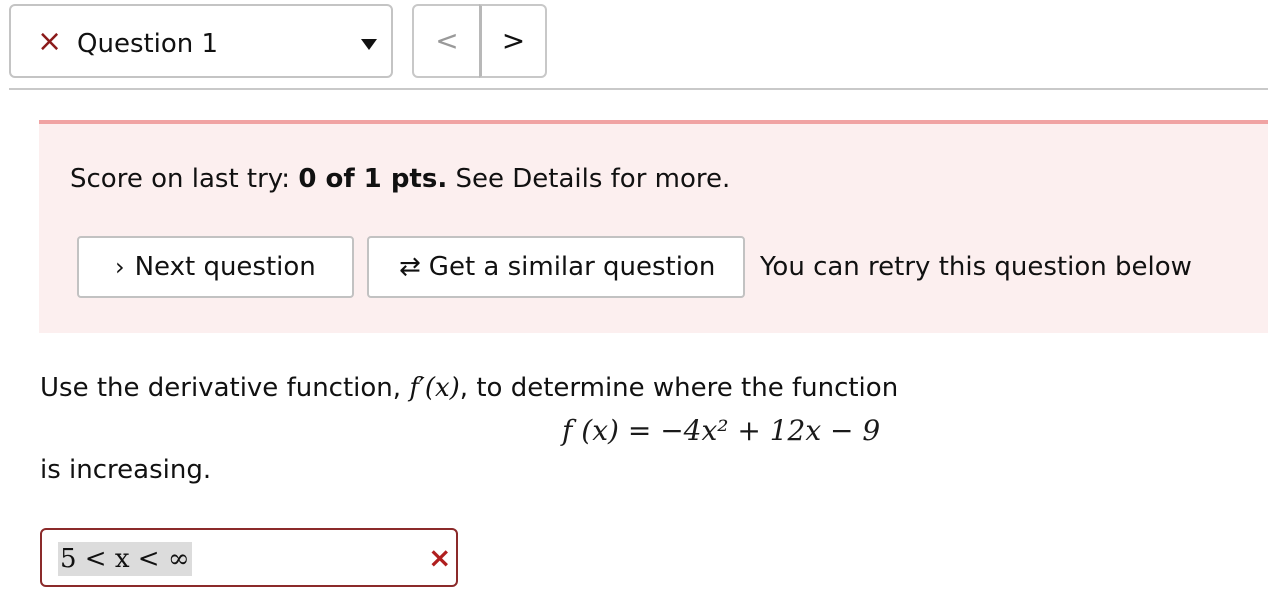 The width and height of the screenshot is (1268, 600). Describe the element at coordinates (126, 470) in the screenshot. I see `question-text-end: is increasing.` at that location.